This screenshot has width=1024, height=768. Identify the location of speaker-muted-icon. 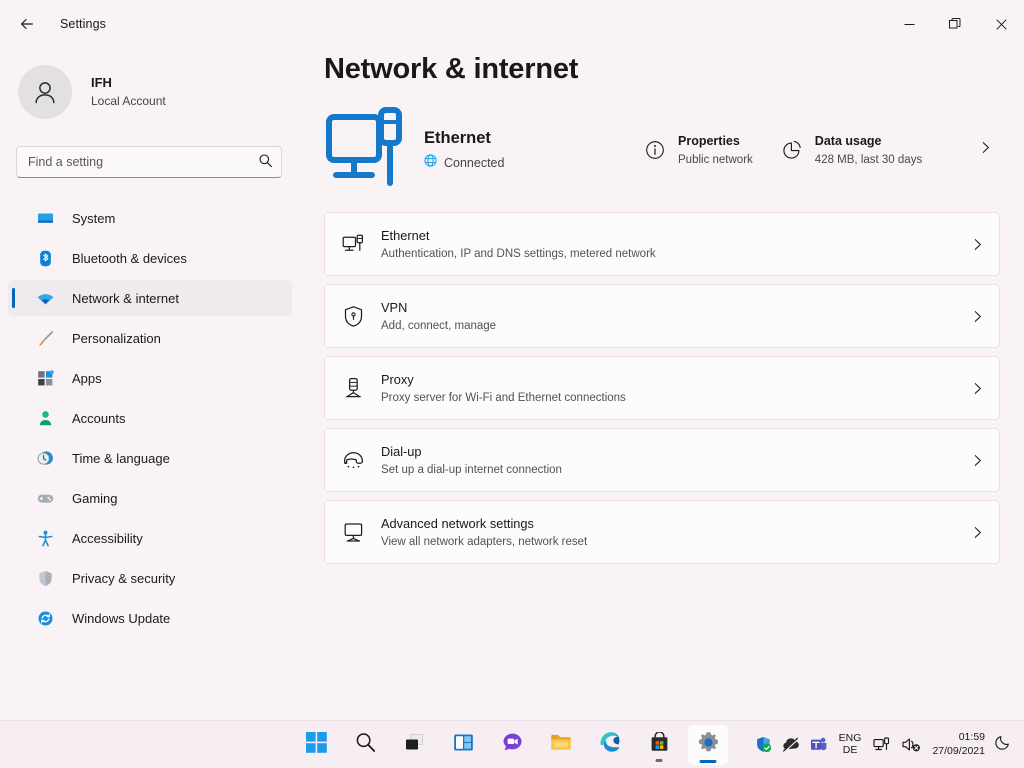
(911, 744).